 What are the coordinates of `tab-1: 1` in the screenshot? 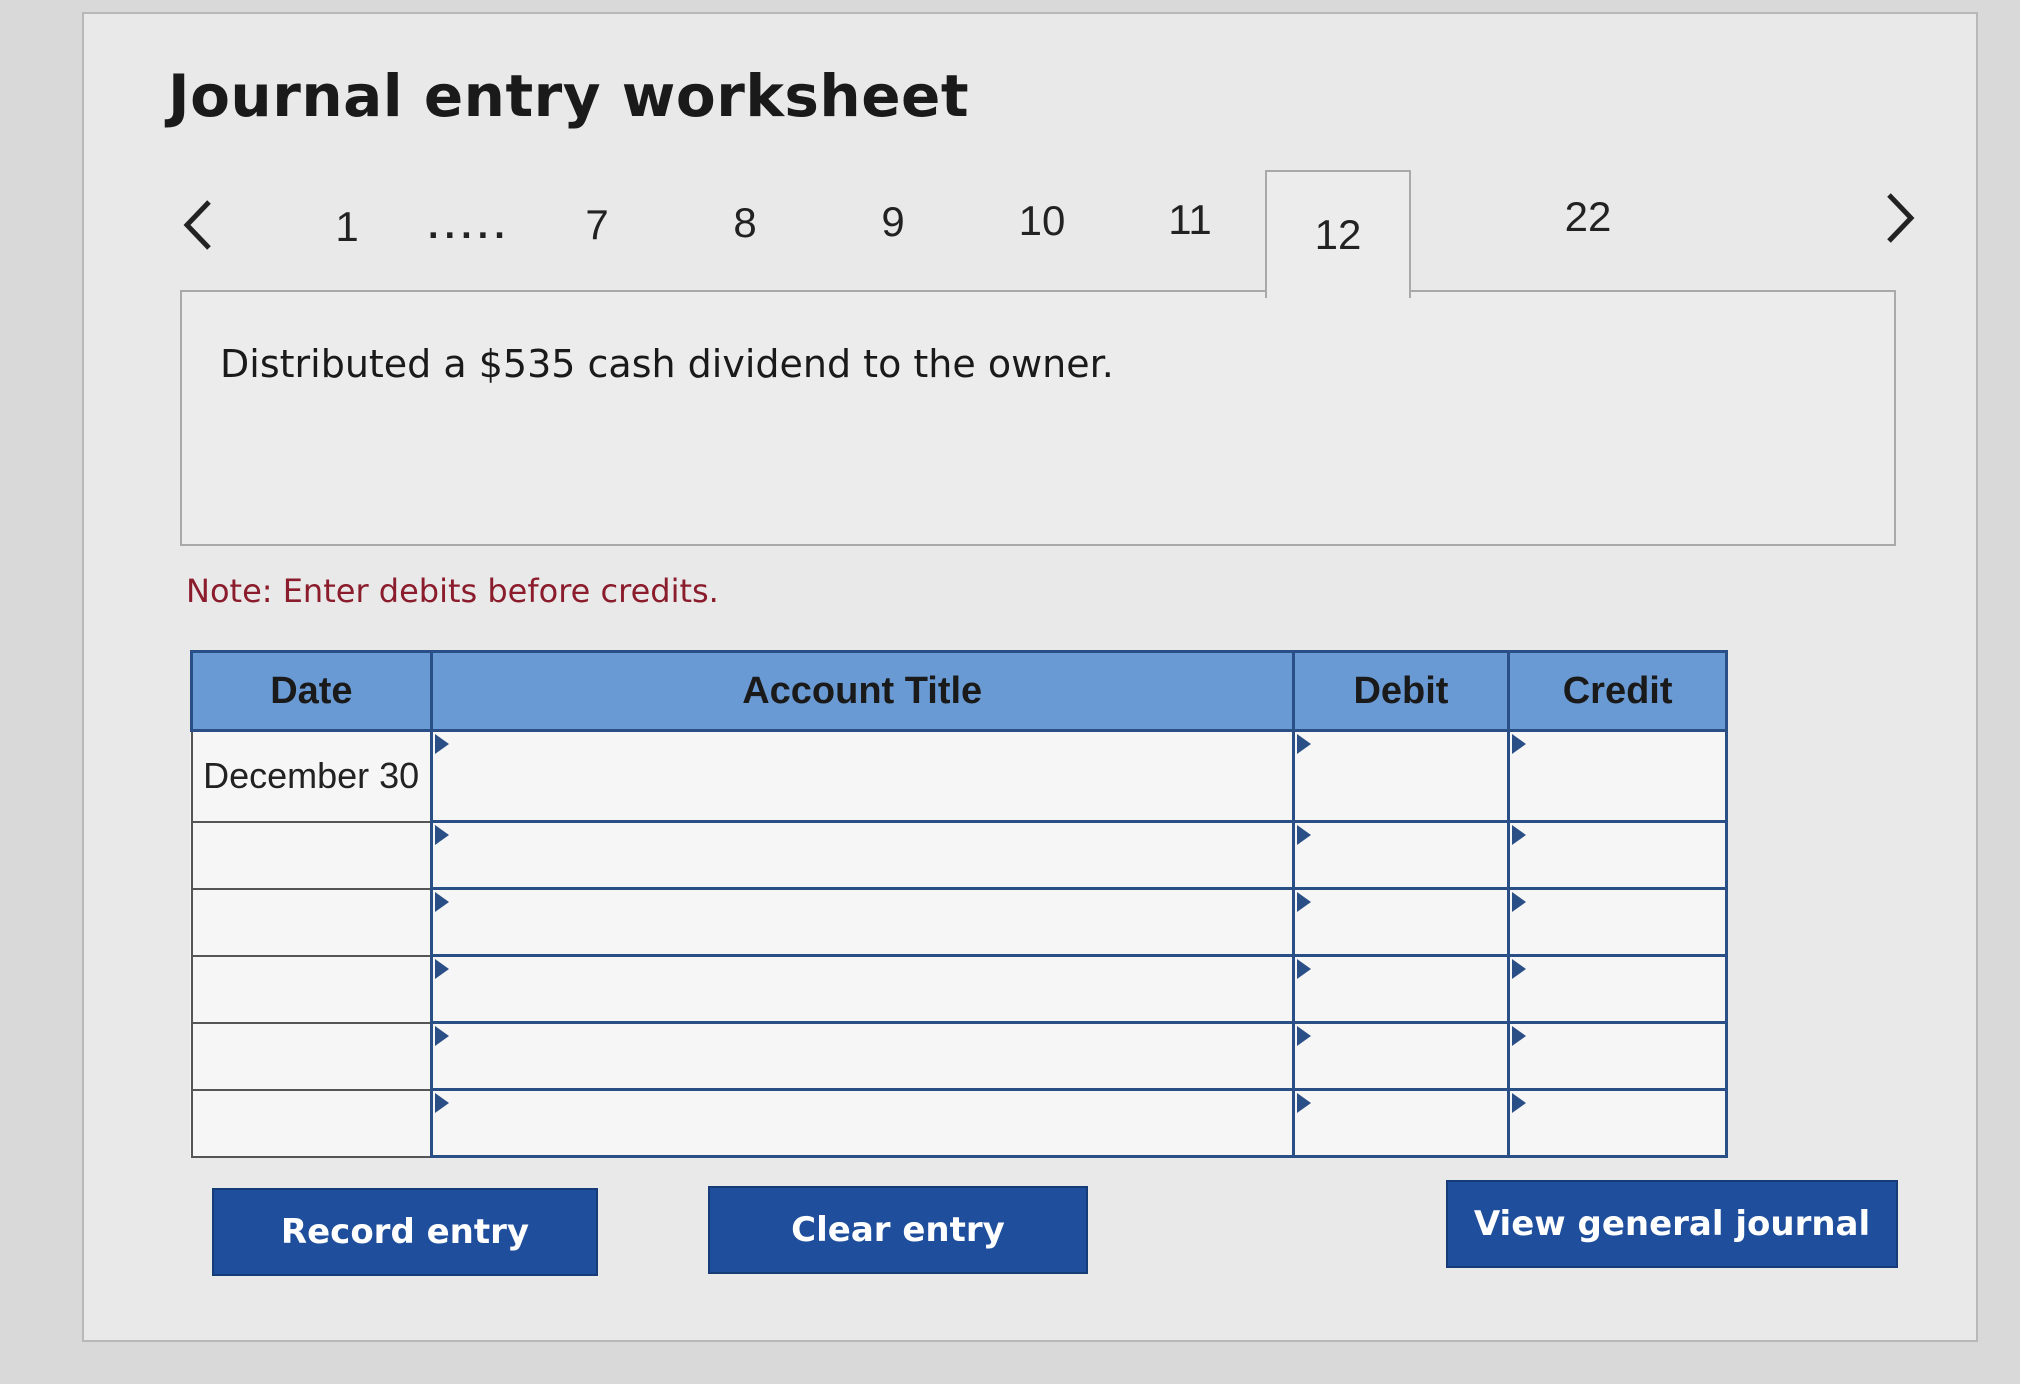 It's located at (347, 227).